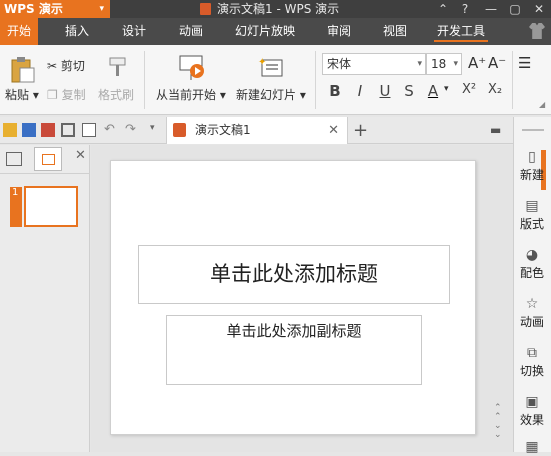  Describe the element at coordinates (48, 130) in the screenshot. I see `export-pdf-icon` at that location.